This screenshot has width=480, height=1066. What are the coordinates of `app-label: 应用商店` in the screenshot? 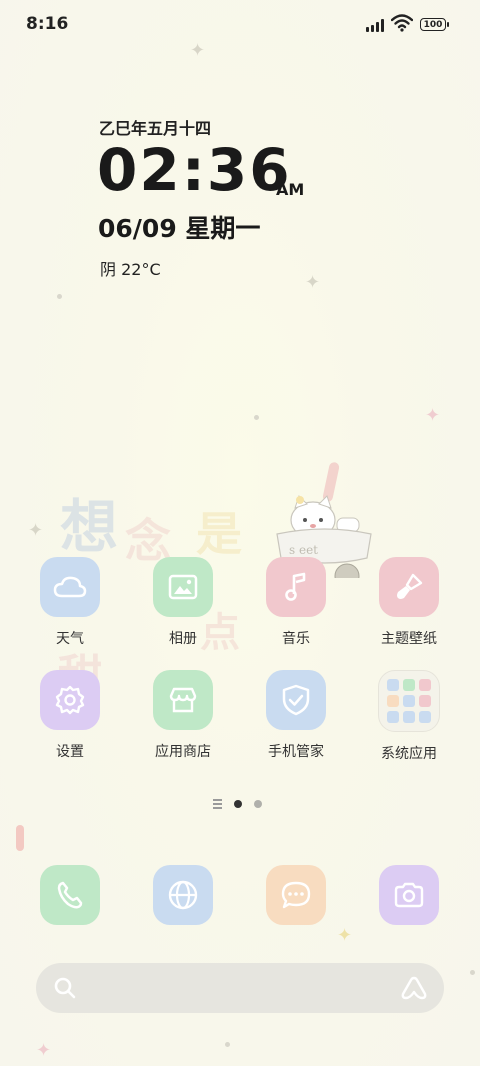 It's located at (183, 752).